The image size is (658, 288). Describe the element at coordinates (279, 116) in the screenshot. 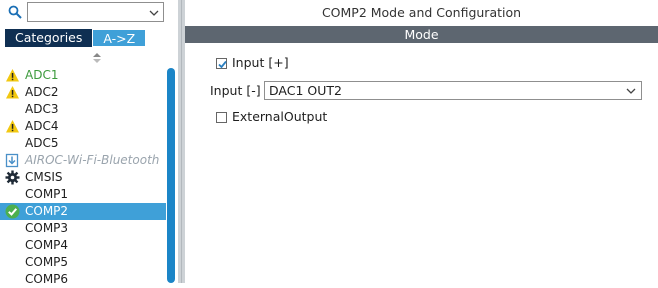

I see `external-output-label: ExternalOutput` at that location.